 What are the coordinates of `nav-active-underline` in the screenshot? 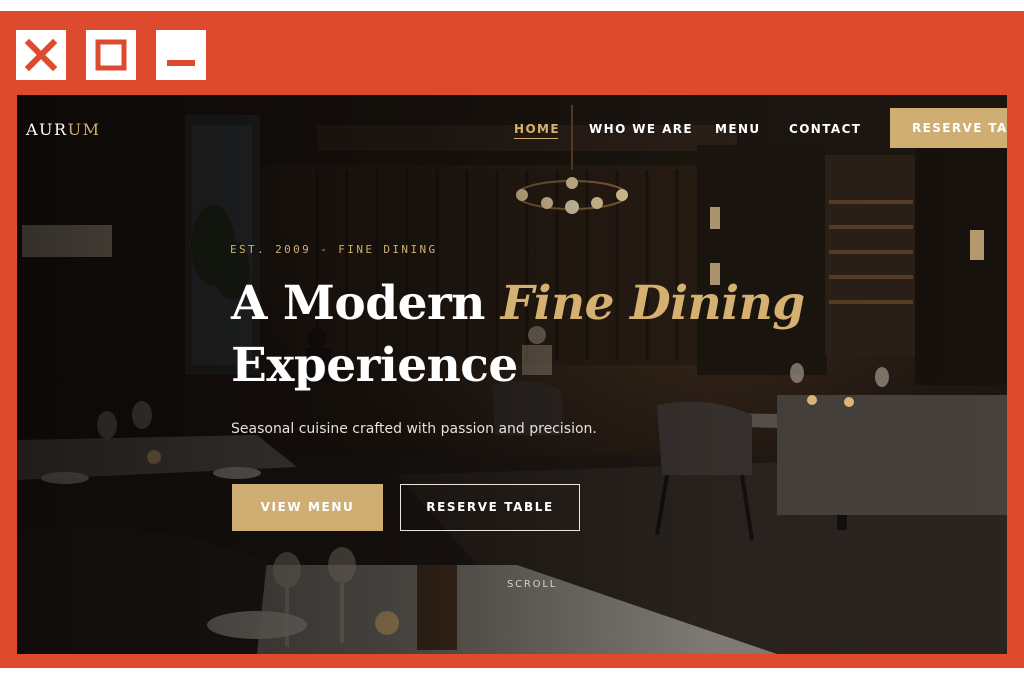 It's located at (536, 138).